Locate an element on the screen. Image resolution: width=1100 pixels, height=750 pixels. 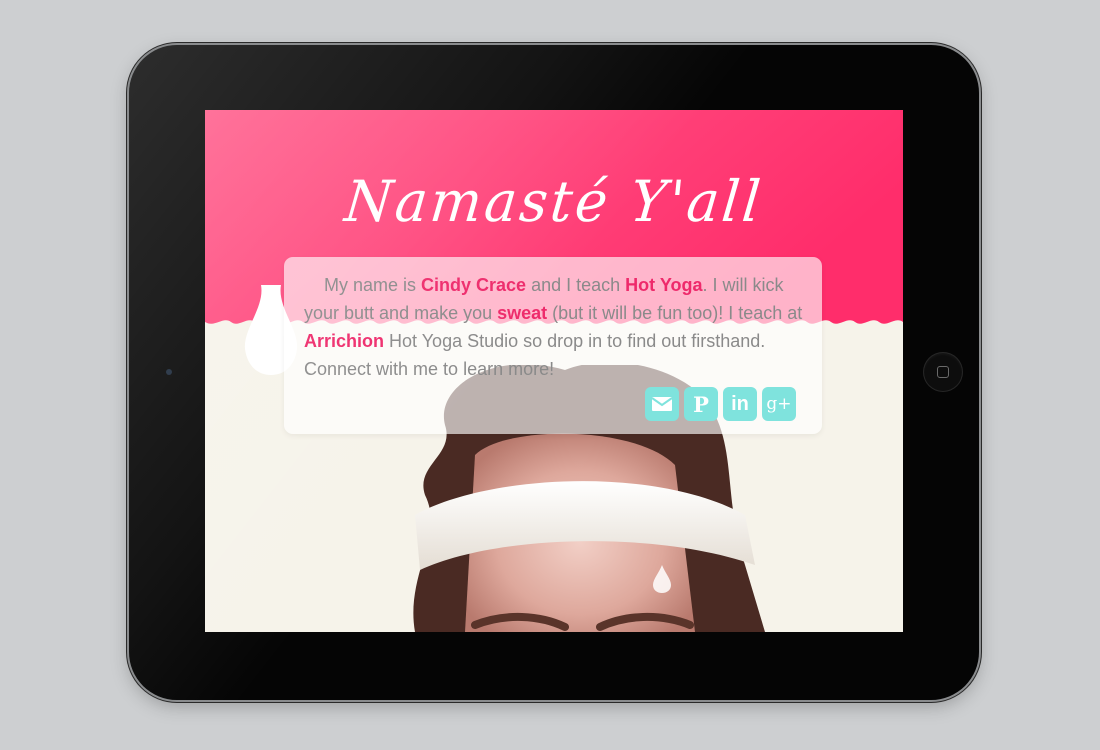
bio-text-part: and I teach is located at coordinates (576, 285).